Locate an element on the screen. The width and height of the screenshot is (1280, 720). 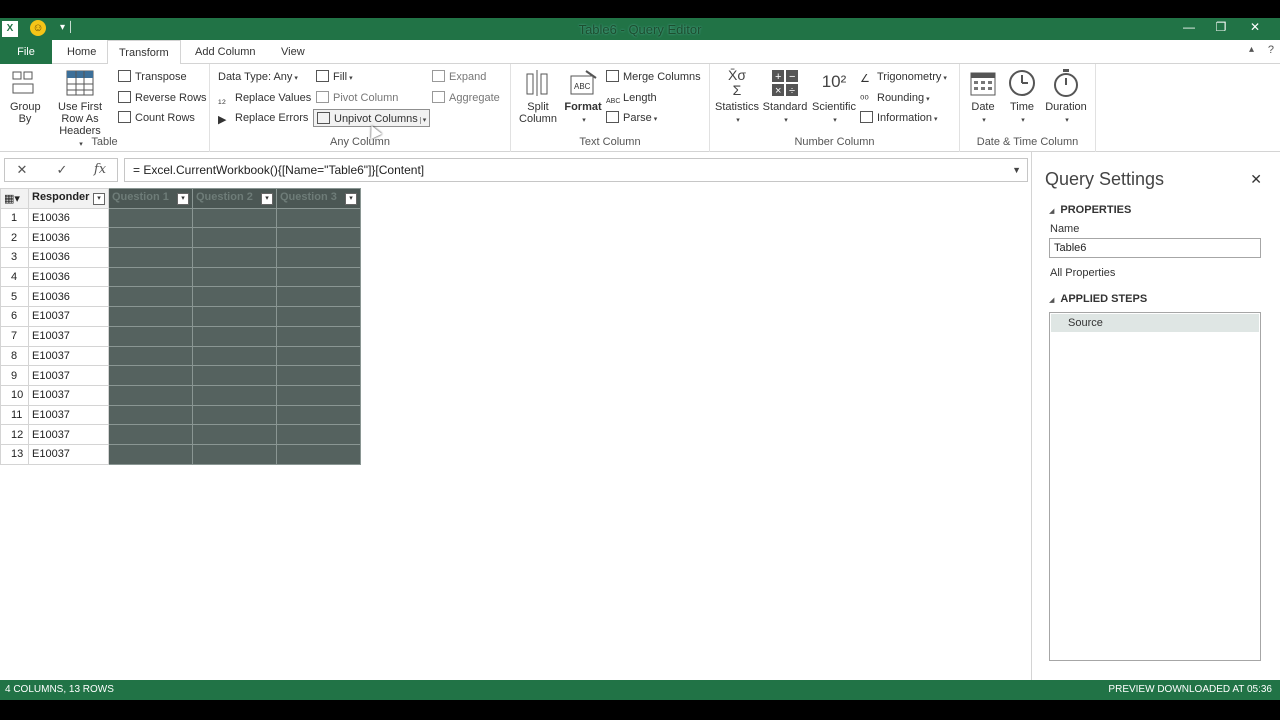
tab-add-column: Add Column is located at coordinates (225, 52).